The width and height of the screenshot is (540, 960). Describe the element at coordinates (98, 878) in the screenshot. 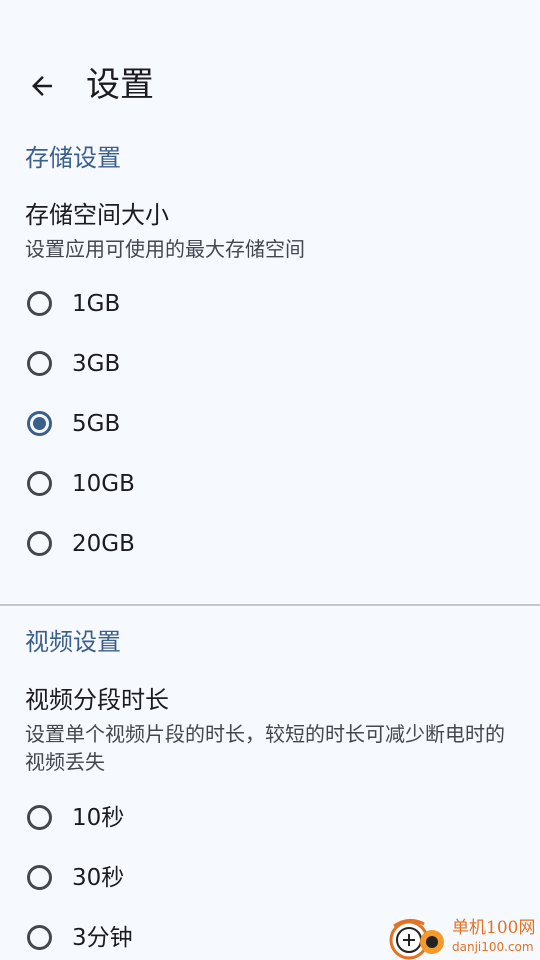

I see `radio-label: 30秒` at that location.